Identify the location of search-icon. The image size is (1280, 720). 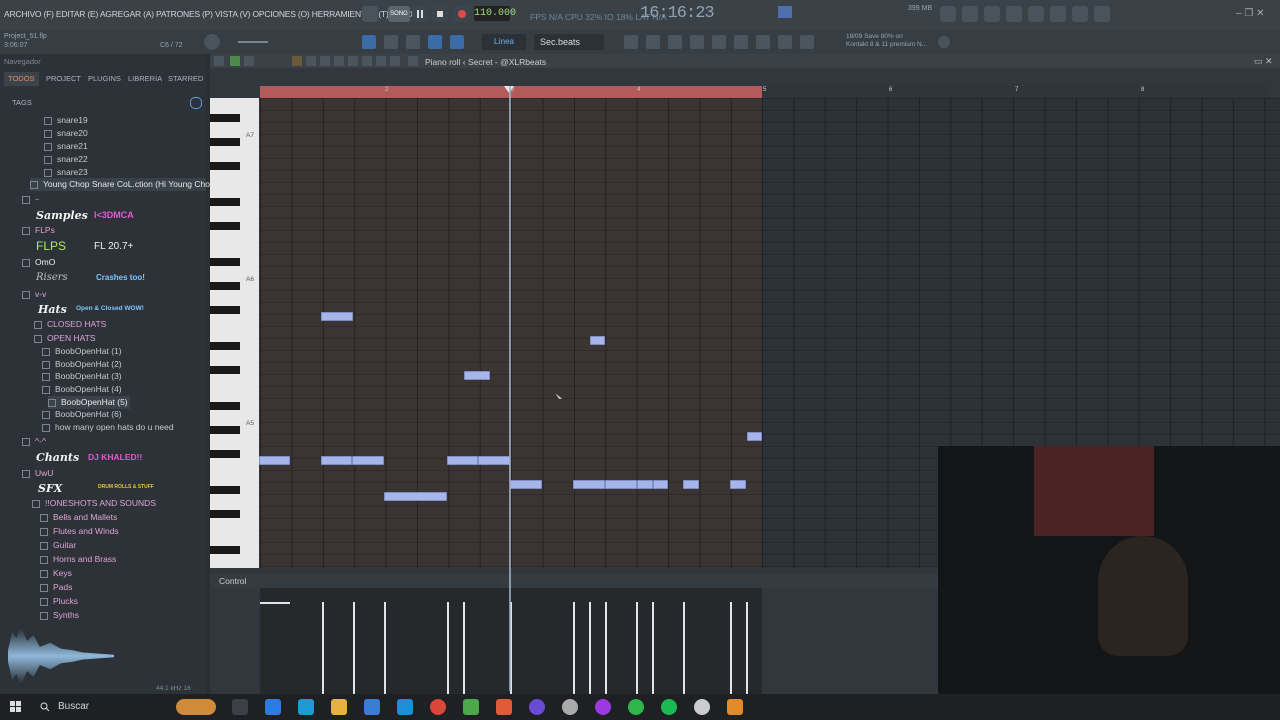
(196, 103).